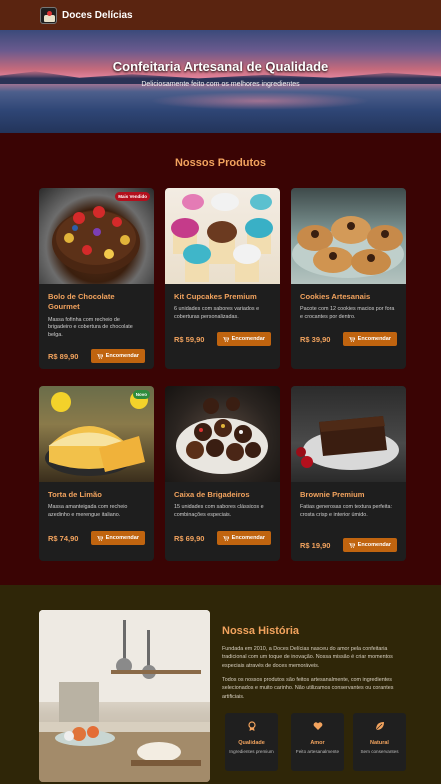  I want to click on product-image-cookies, so click(348, 236).